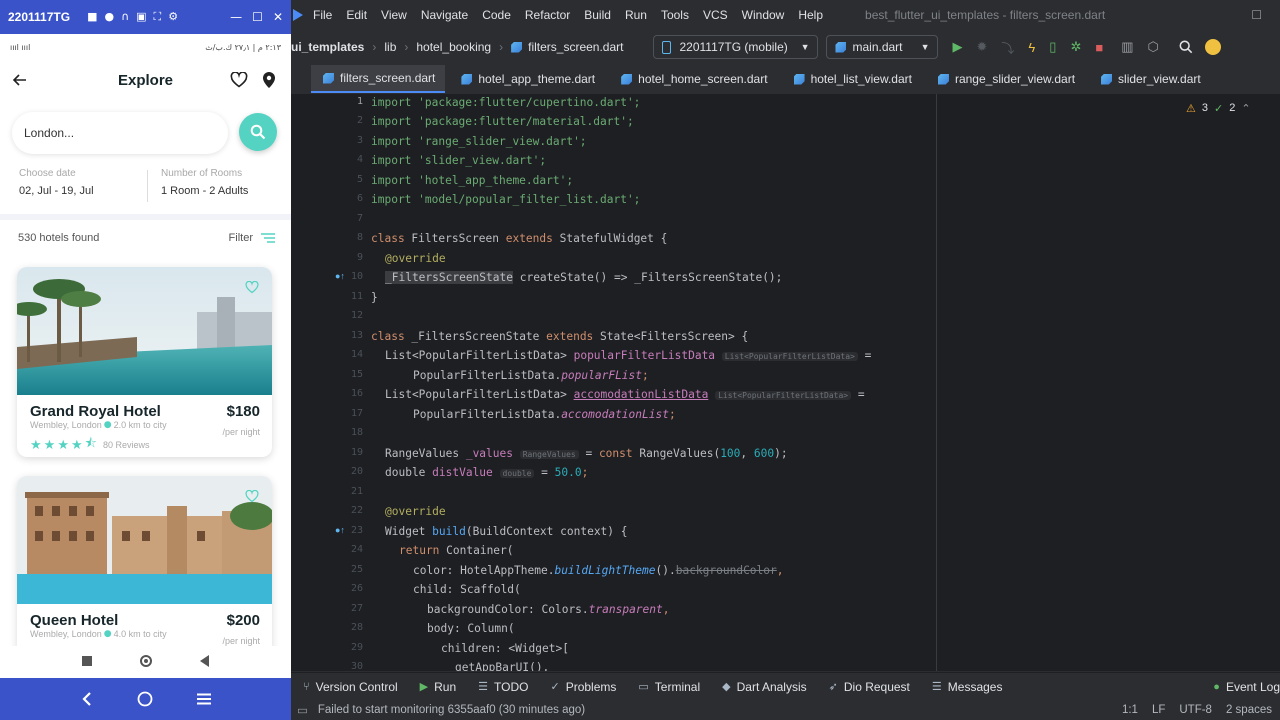  What do you see at coordinates (145, 80) in the screenshot?
I see `app-bar: Explore` at bounding box center [145, 80].